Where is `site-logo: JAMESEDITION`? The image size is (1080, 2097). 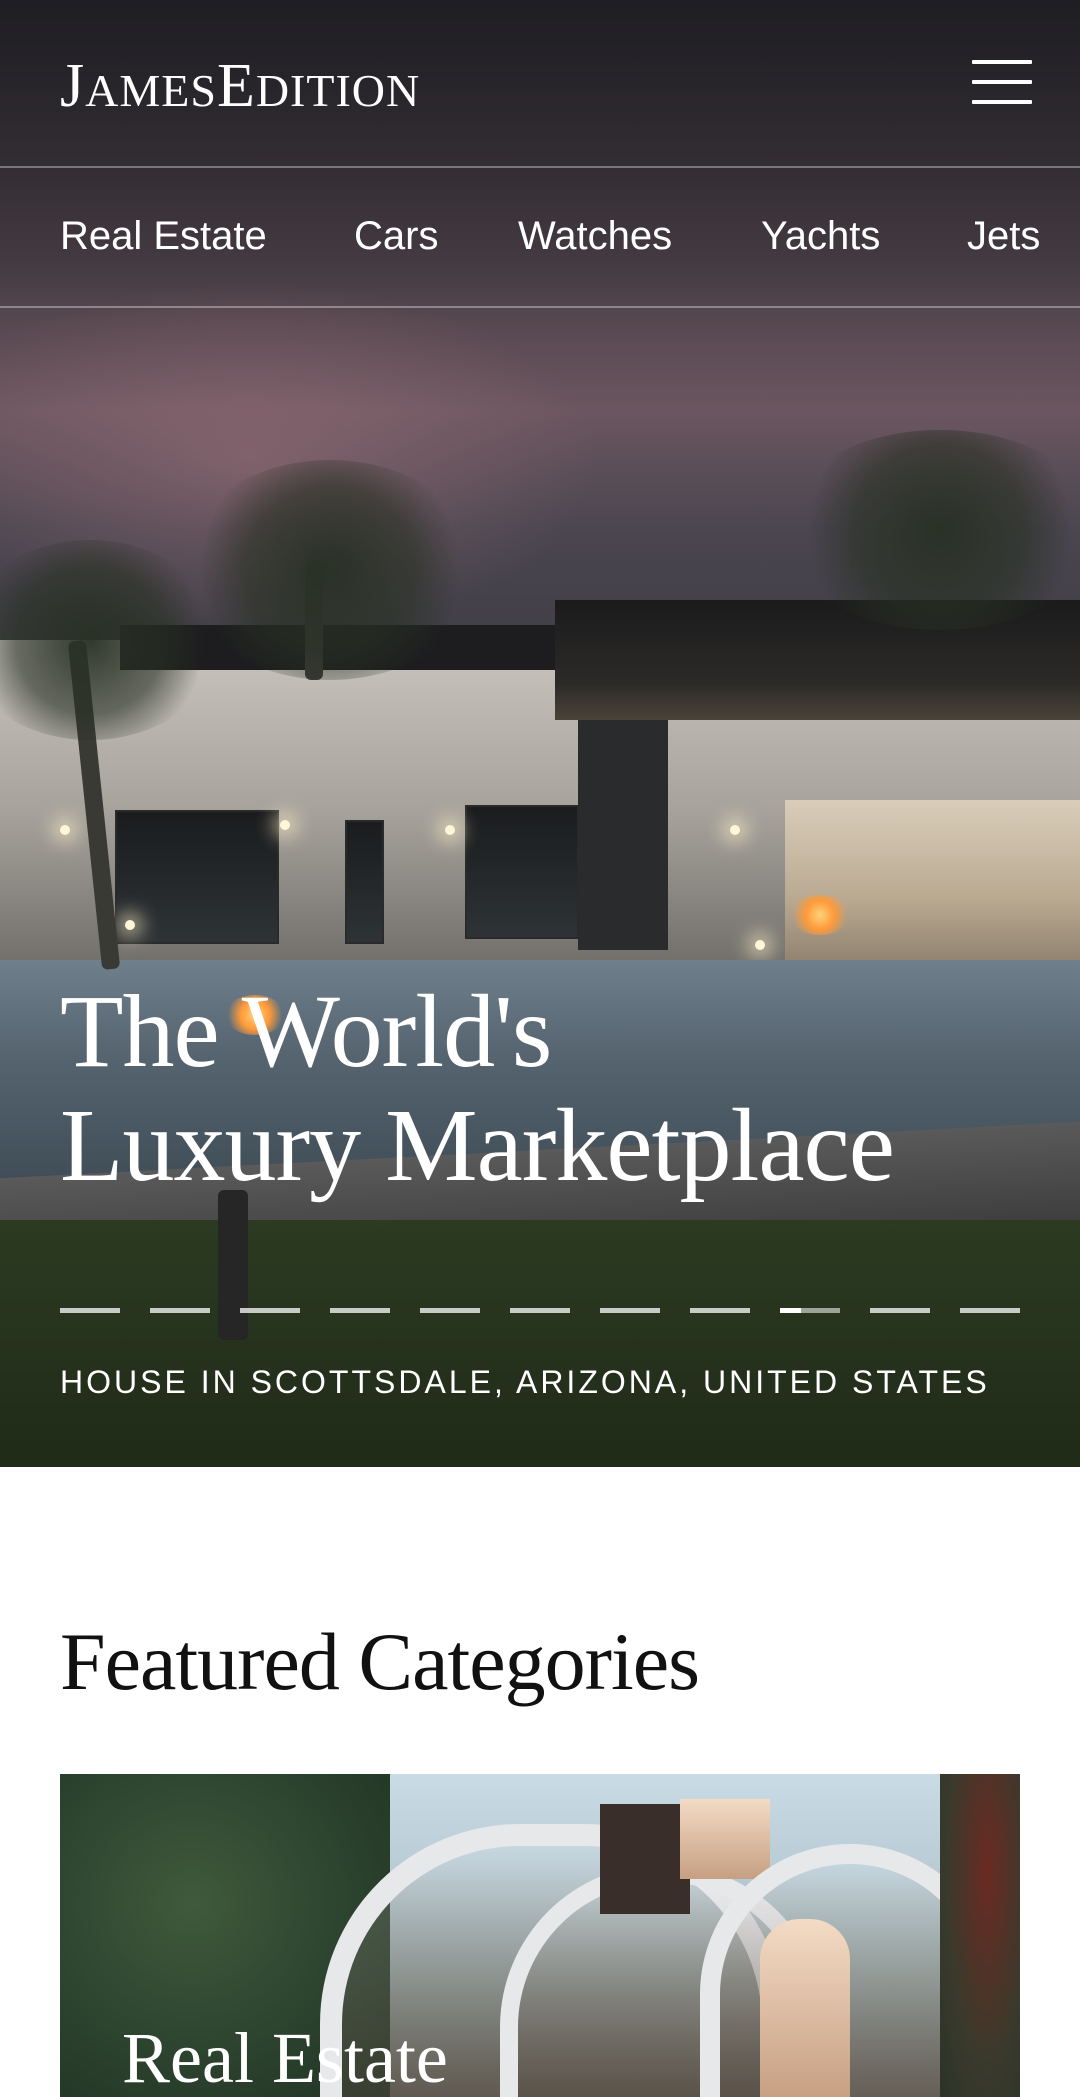
site-logo: JAMESEDITION is located at coordinates (270, 86).